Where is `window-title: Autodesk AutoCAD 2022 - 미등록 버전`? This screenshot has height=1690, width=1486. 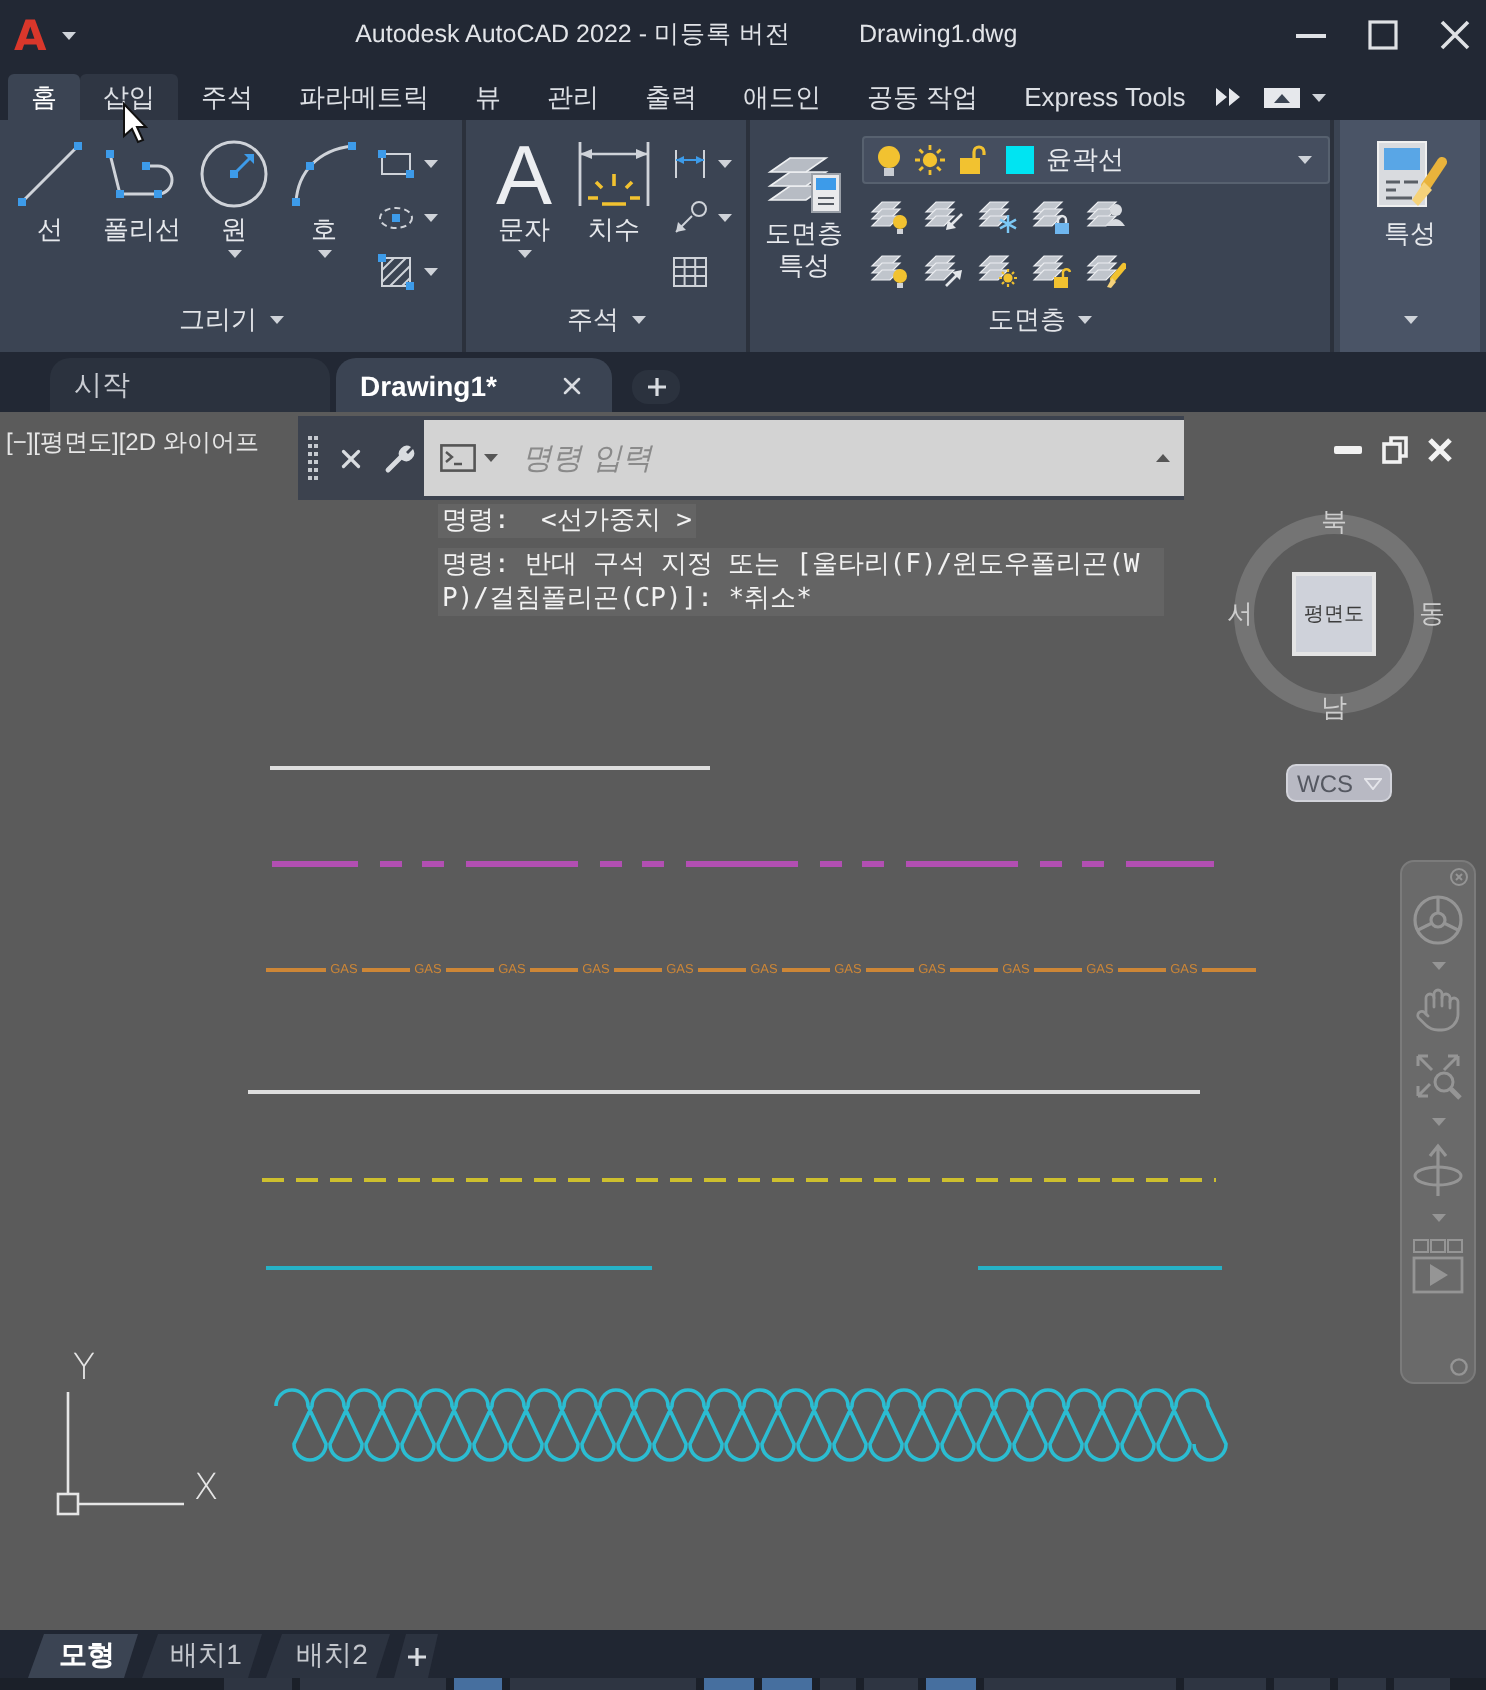 window-title: Autodesk AutoCAD 2022 - 미등록 버전 is located at coordinates (573, 35).